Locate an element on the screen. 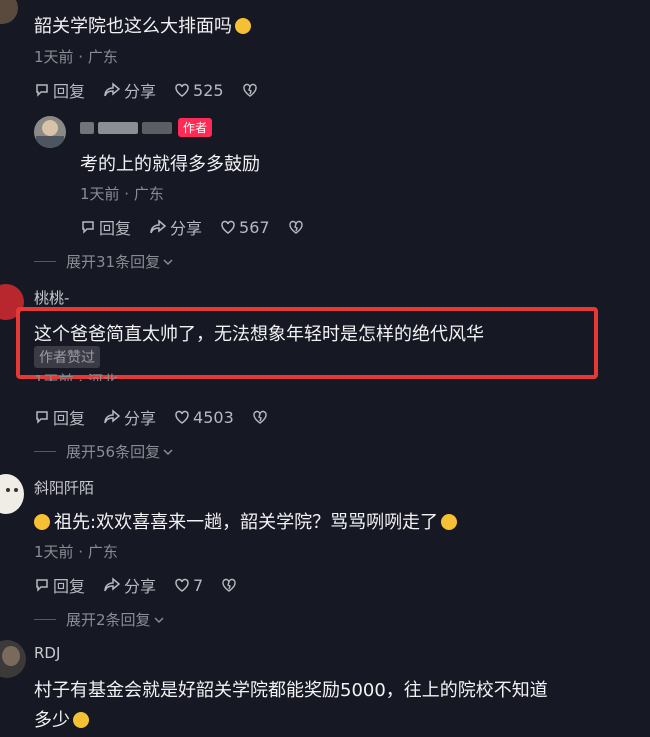  thinking-emoji-icon is located at coordinates (81, 720).